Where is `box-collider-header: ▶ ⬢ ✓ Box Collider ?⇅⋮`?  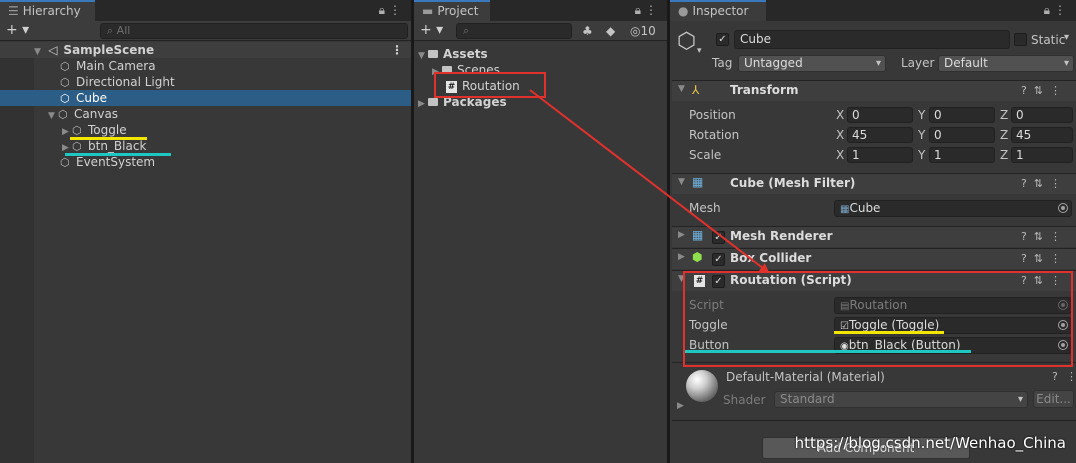 box-collider-header: ▶ ⬢ ✓ Box Collider ?⇅⋮ is located at coordinates (874, 258).